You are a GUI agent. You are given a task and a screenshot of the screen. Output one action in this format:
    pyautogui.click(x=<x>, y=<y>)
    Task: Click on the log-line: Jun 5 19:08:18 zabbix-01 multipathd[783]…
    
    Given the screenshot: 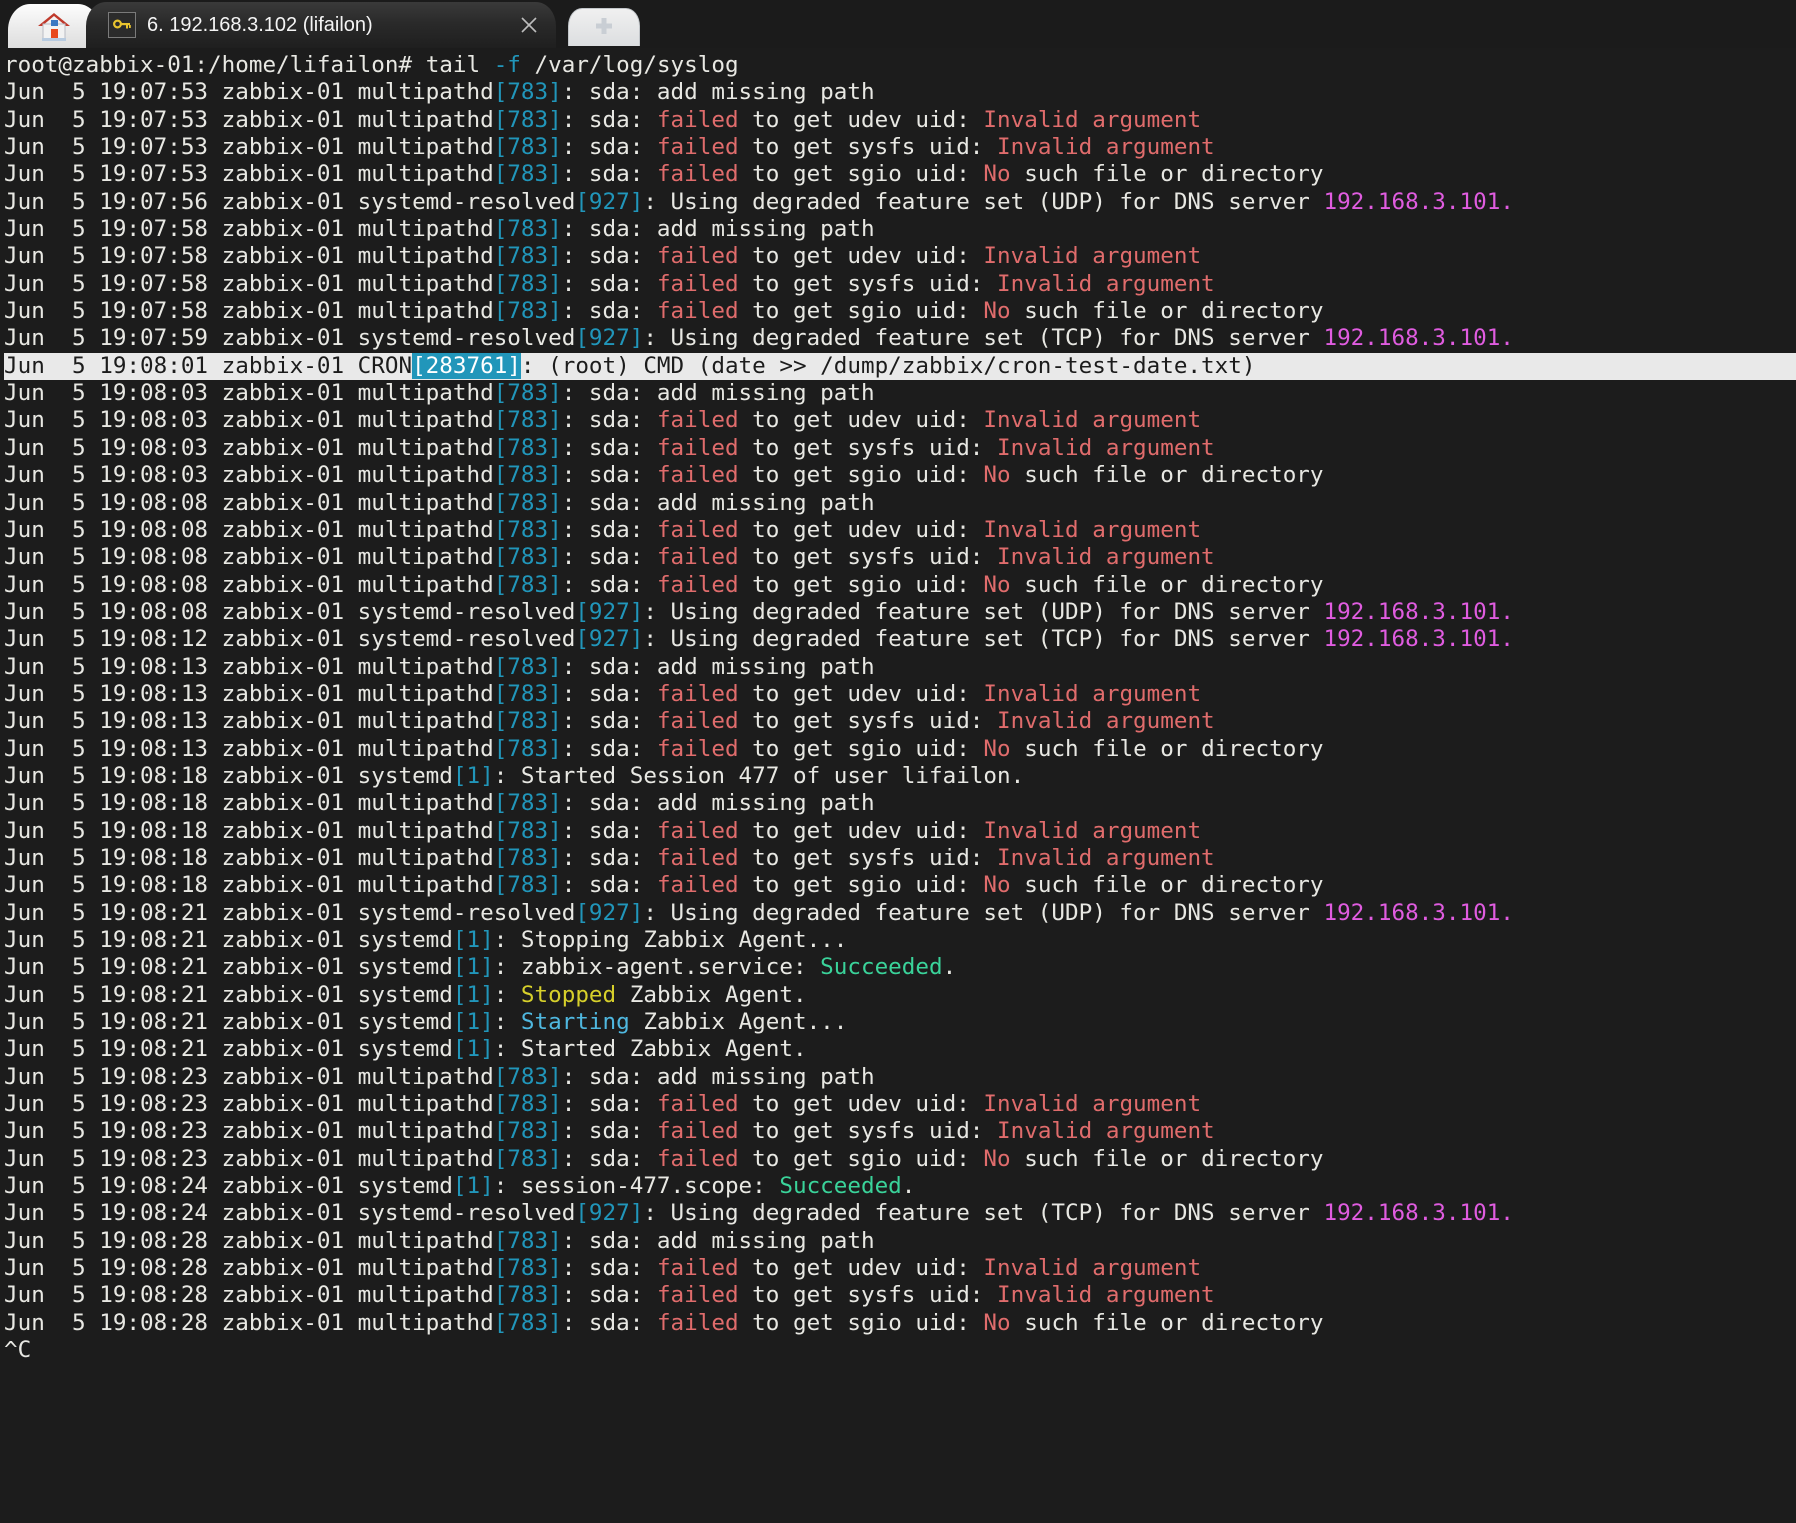 What is the action you would take?
    pyautogui.click(x=900, y=858)
    